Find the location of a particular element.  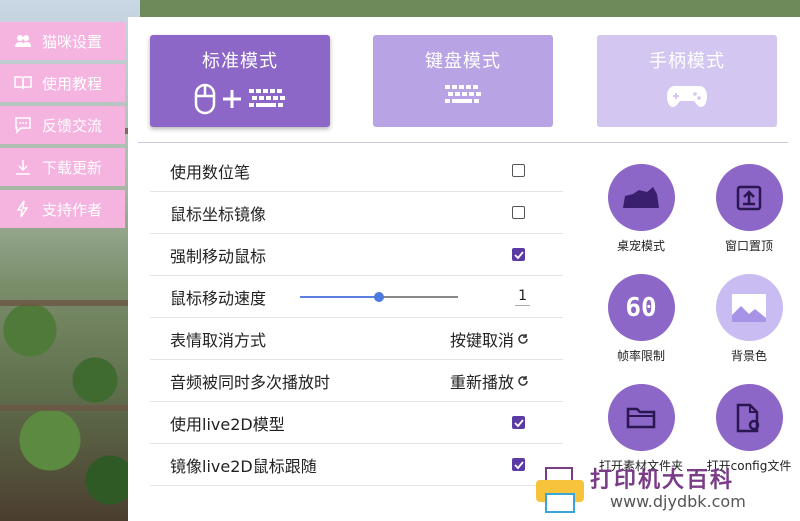

mode-label: 手柄模式 is located at coordinates (687, 61).